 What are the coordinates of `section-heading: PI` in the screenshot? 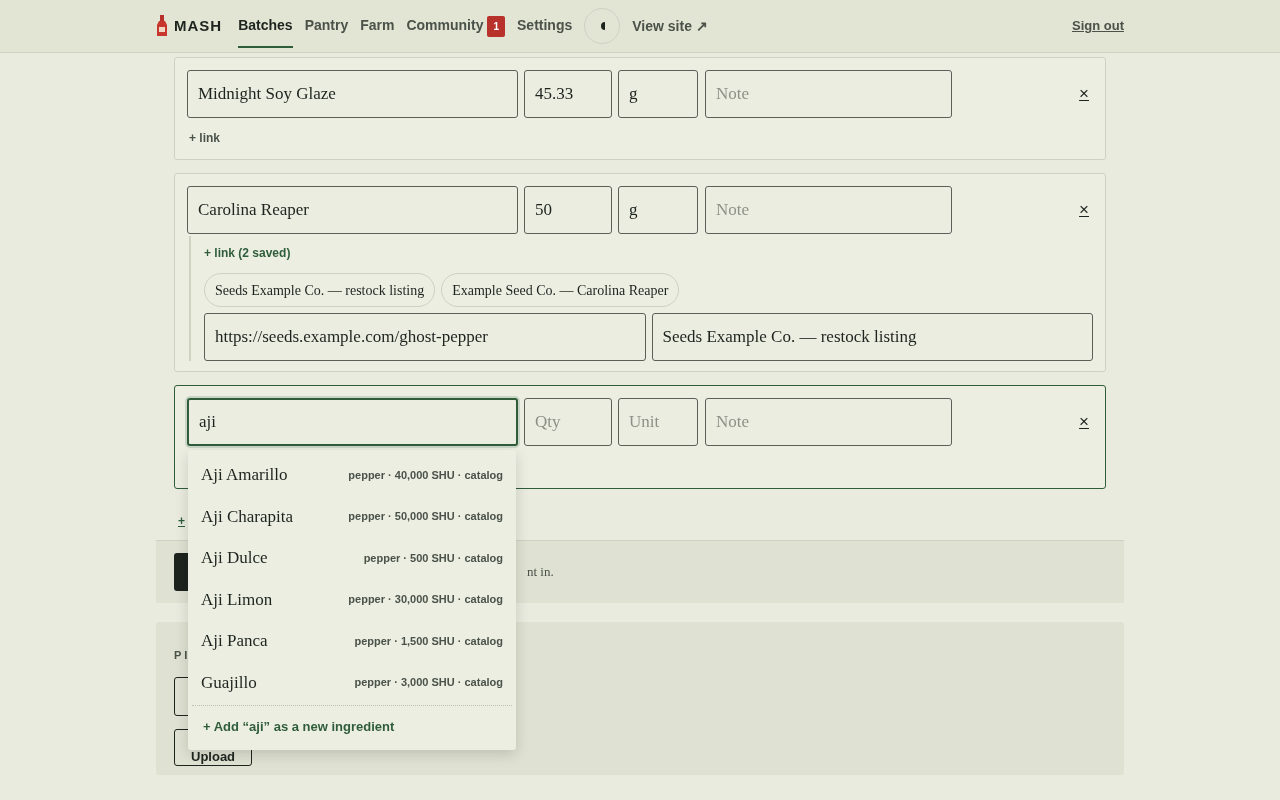 It's located at (182, 655).